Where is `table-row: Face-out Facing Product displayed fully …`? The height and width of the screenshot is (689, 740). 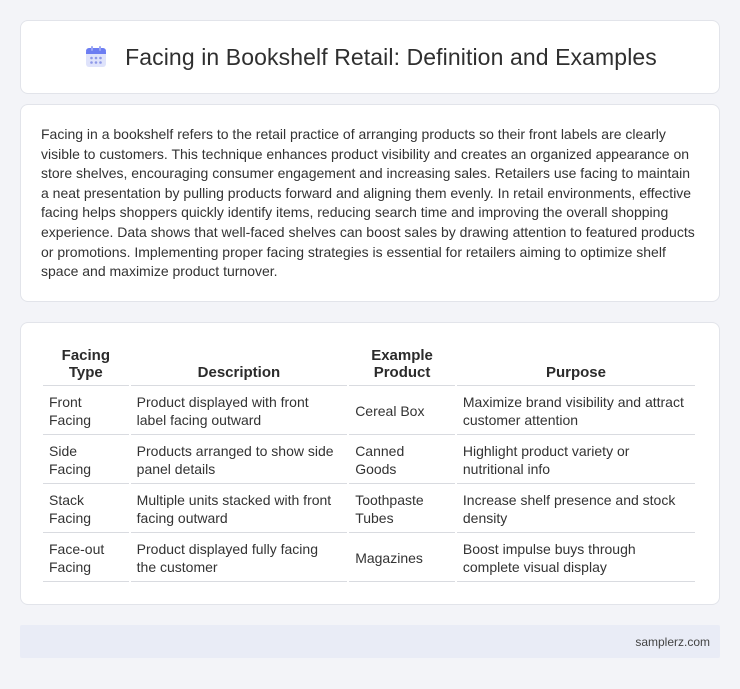 table-row: Face-out Facing Product displayed fully … is located at coordinates (369, 557).